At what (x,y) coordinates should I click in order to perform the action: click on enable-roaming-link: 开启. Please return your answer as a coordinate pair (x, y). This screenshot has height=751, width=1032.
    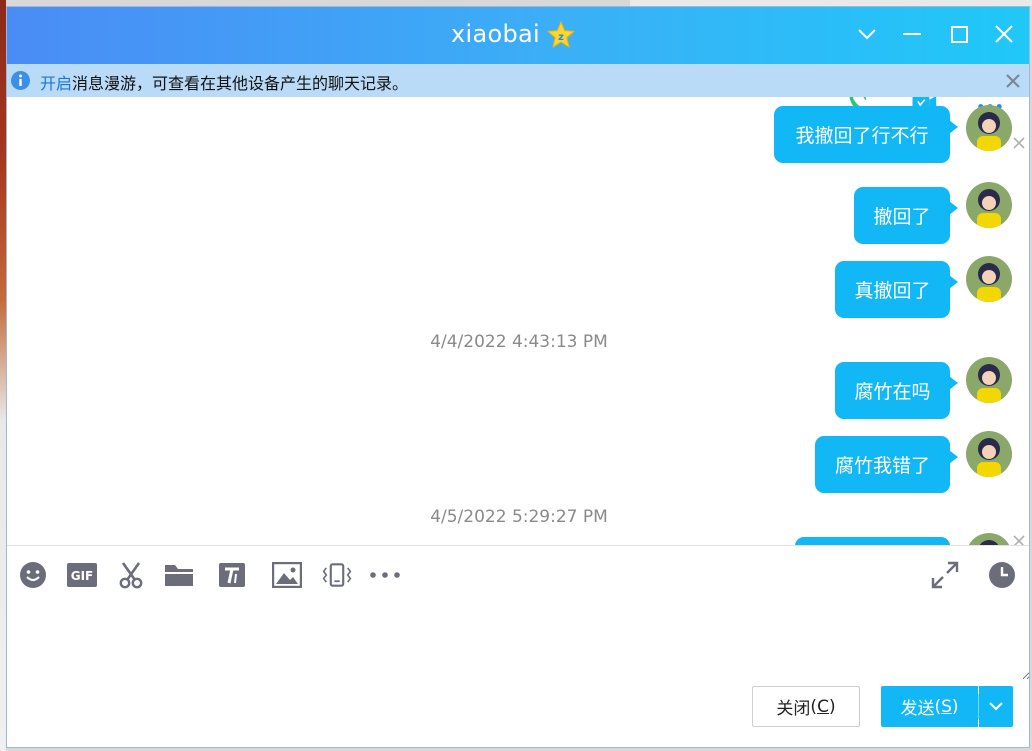
    Looking at the image, I should click on (56, 83).